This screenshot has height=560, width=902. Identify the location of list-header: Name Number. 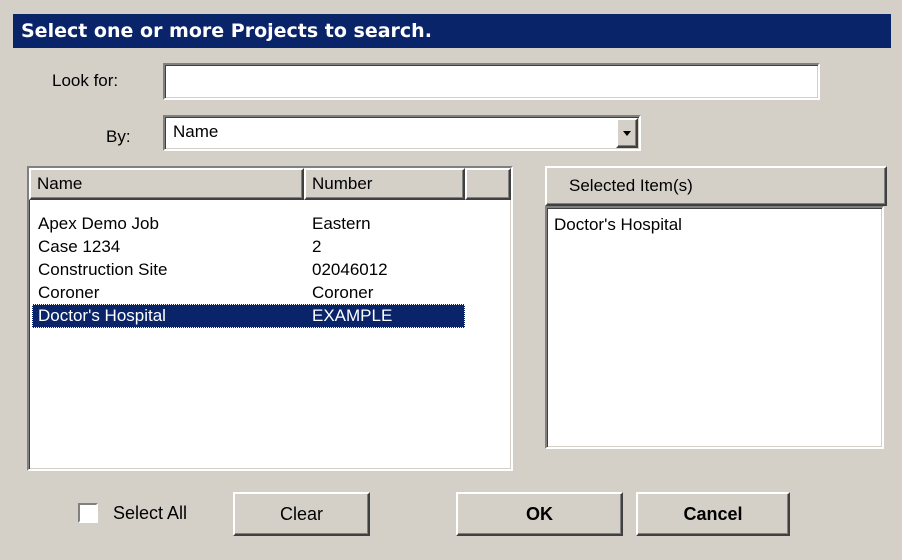
(270, 184).